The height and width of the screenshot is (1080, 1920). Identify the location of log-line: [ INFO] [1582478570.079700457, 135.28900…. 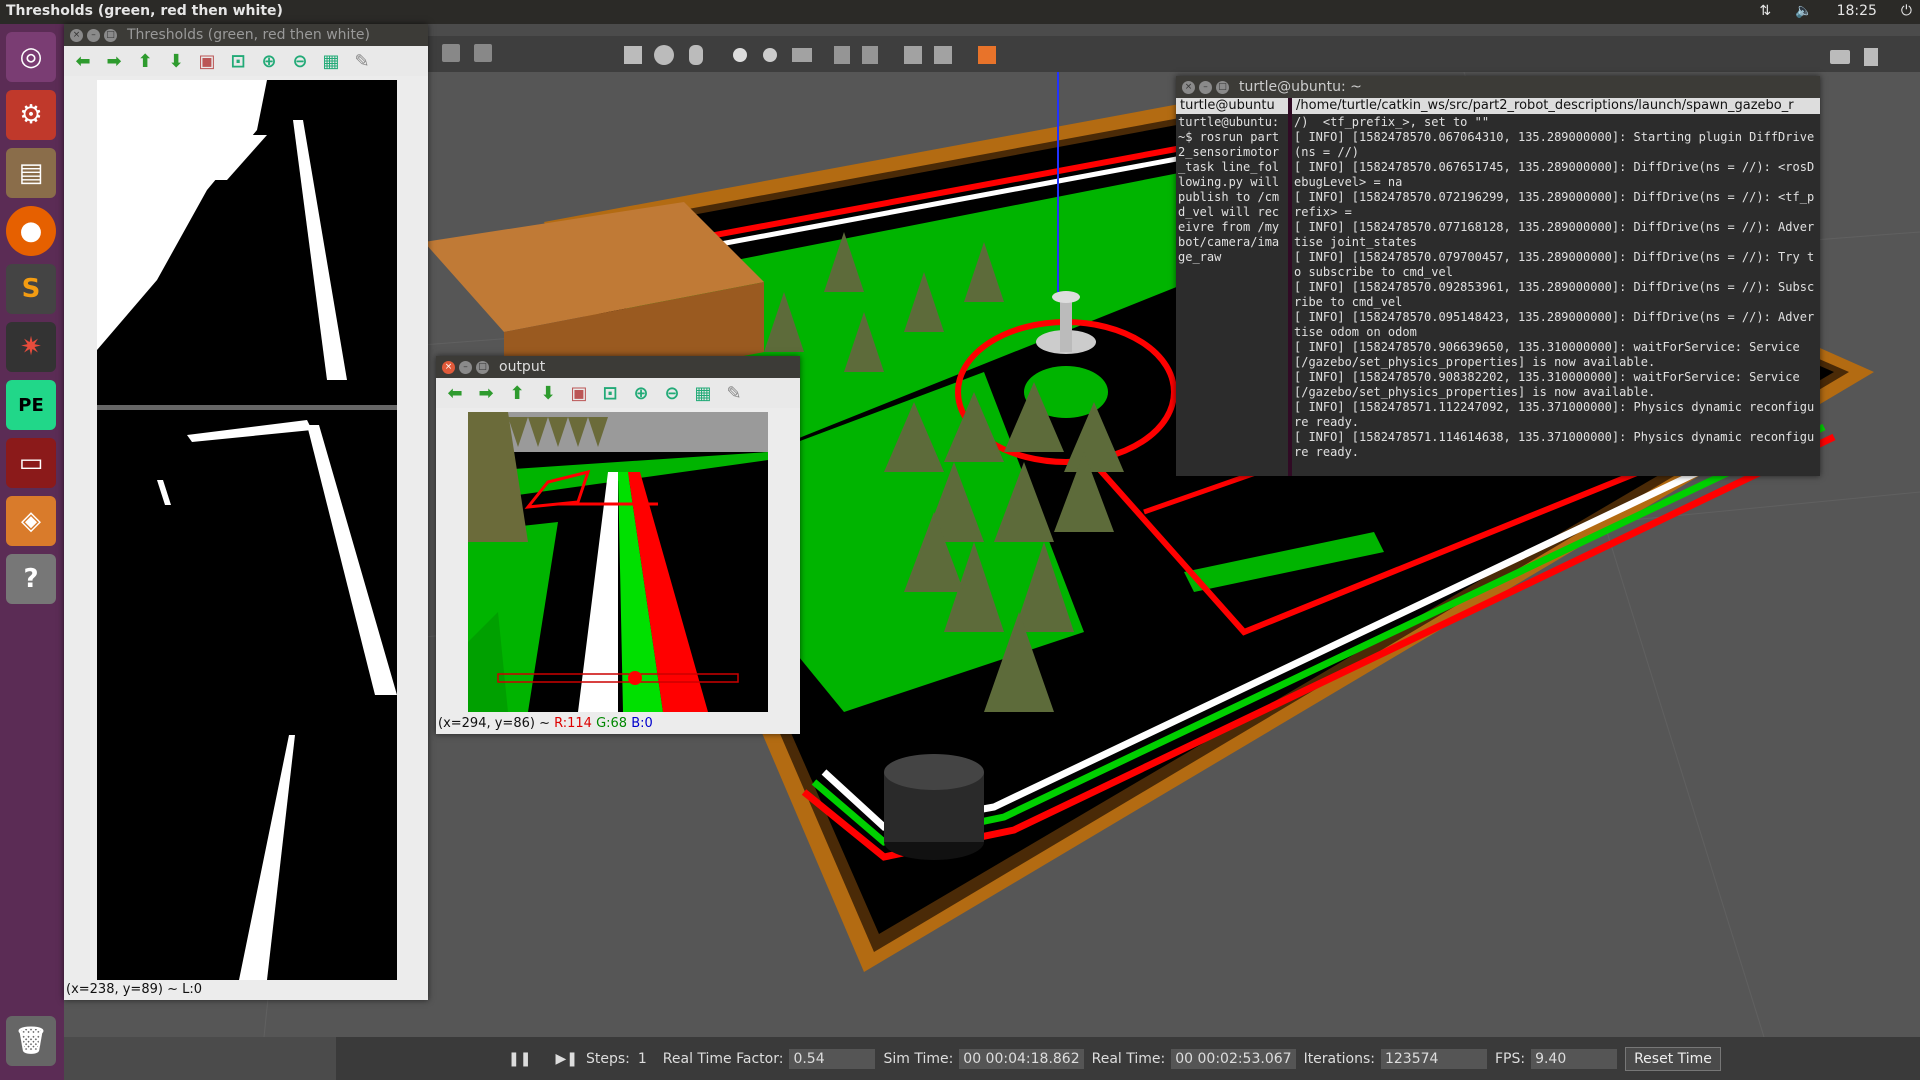
(1554, 264).